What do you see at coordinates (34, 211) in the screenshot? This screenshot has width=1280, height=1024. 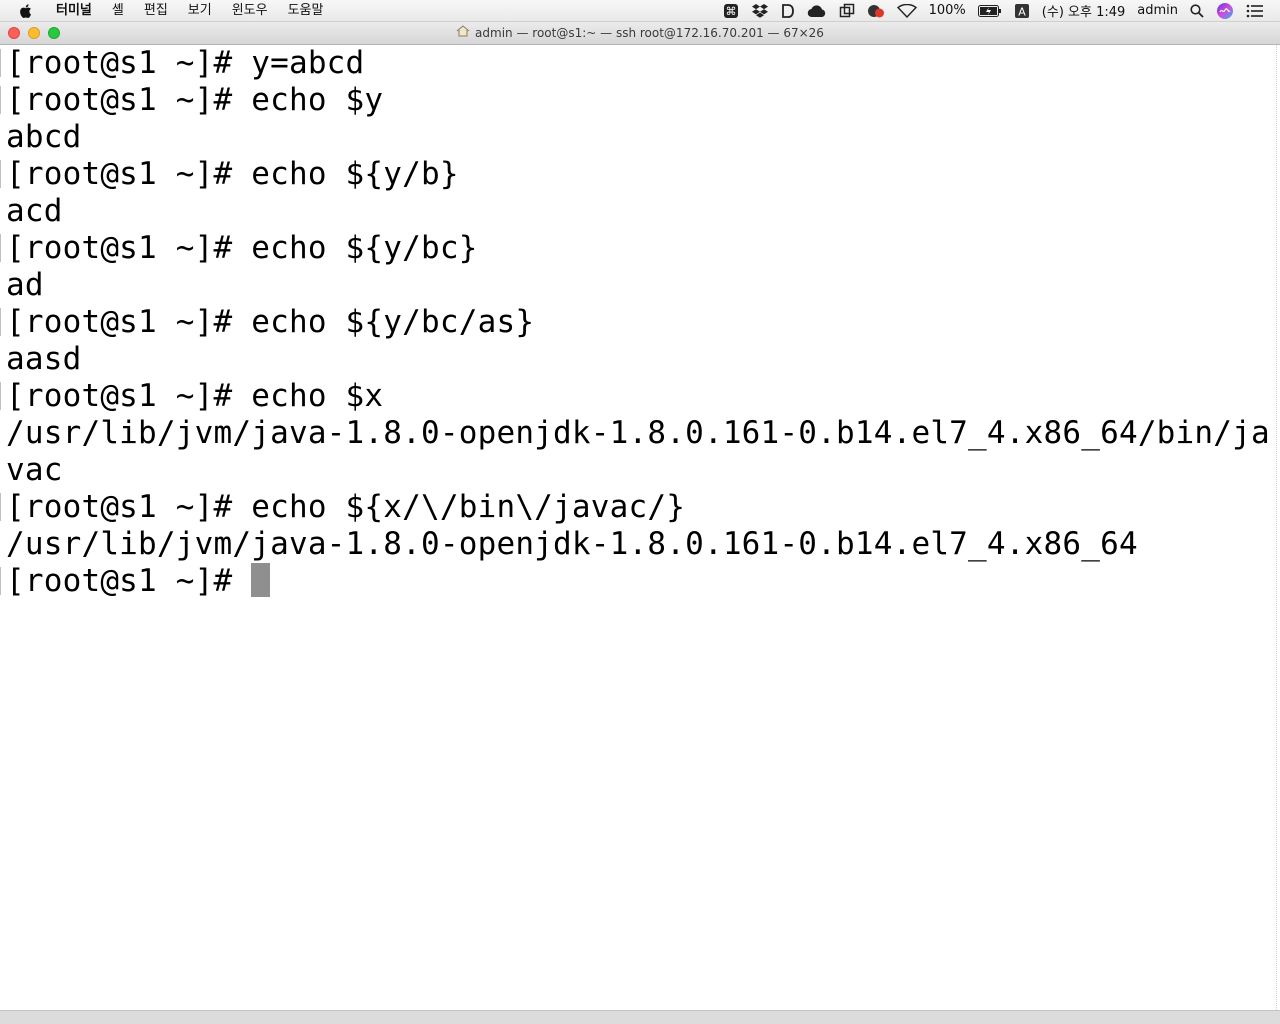 I see `terminal-line: acd` at bounding box center [34, 211].